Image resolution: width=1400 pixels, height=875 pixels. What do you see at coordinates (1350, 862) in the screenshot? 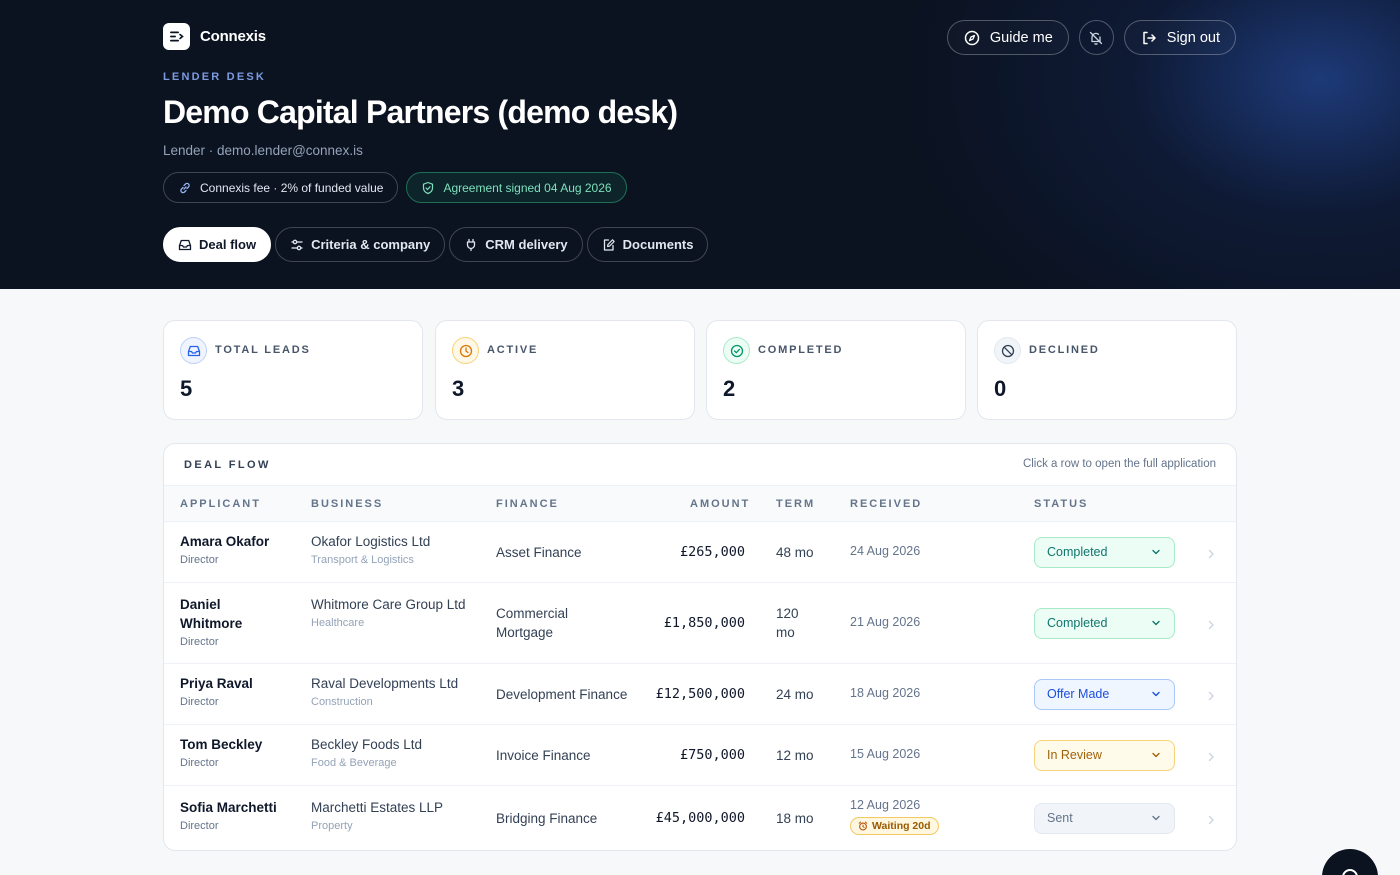
I see `chat-launcher-button` at bounding box center [1350, 862].